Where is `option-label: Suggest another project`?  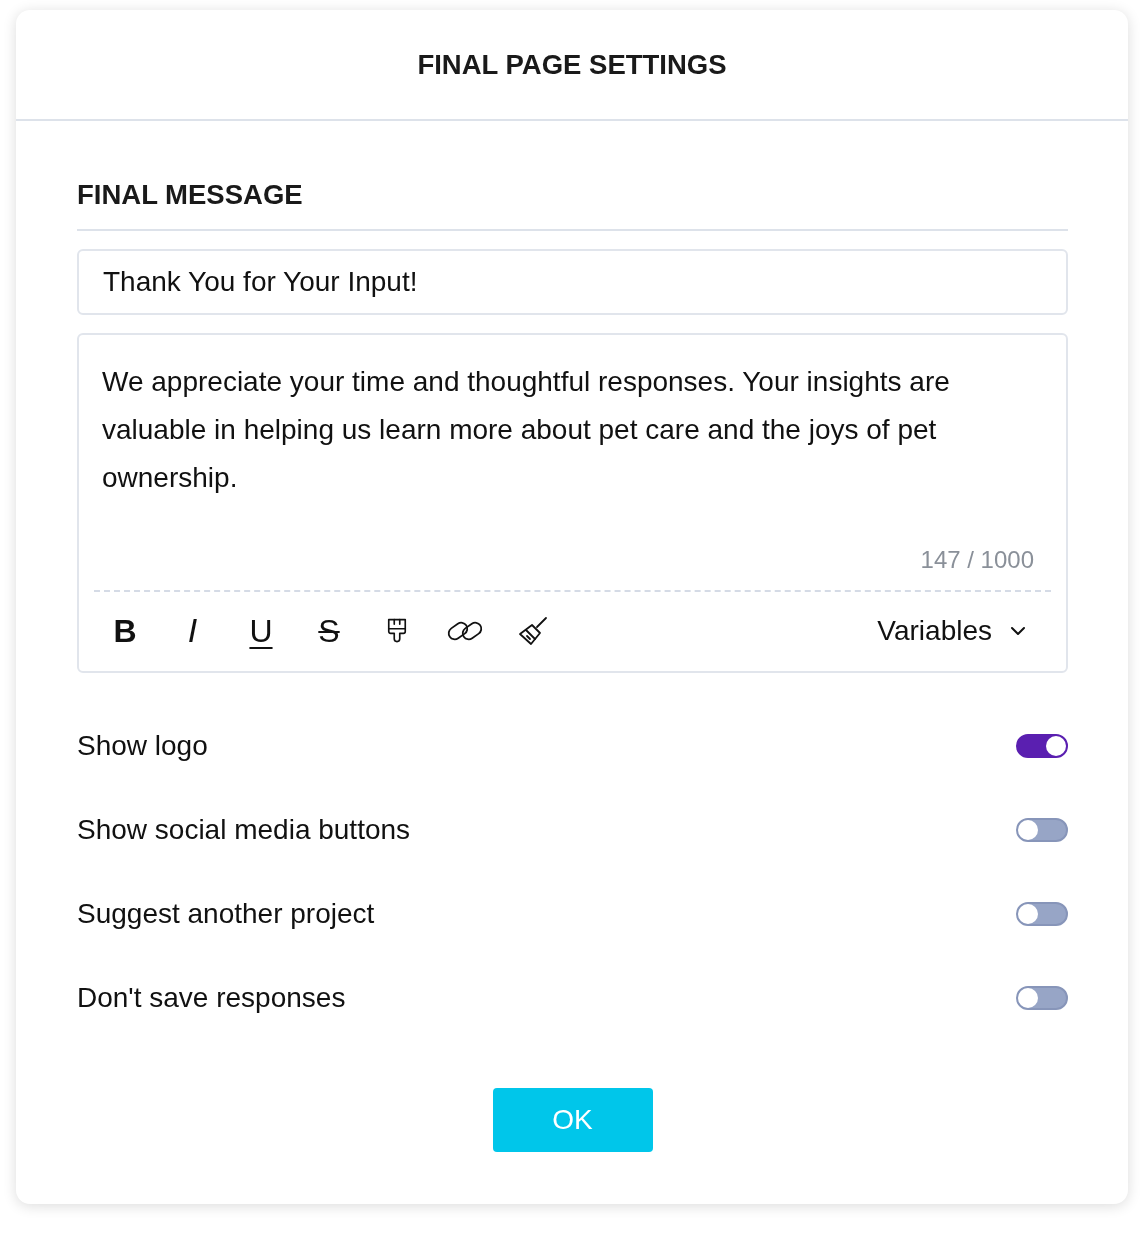 option-label: Suggest another project is located at coordinates (226, 914).